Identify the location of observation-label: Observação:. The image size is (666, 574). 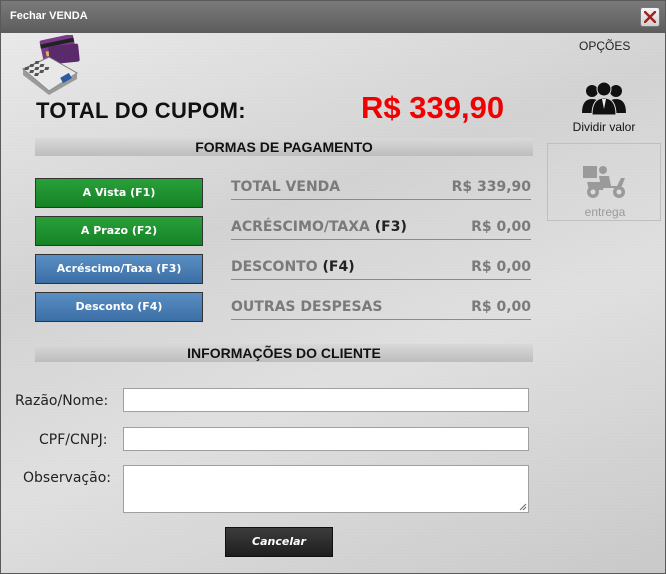
(67, 478).